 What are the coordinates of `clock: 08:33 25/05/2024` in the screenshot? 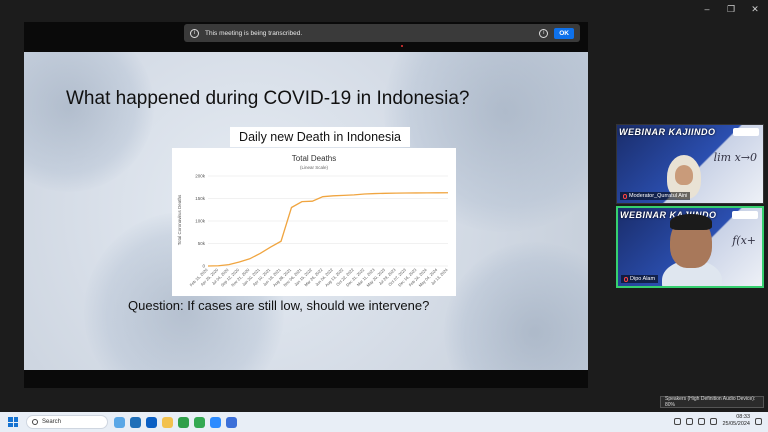 It's located at (736, 421).